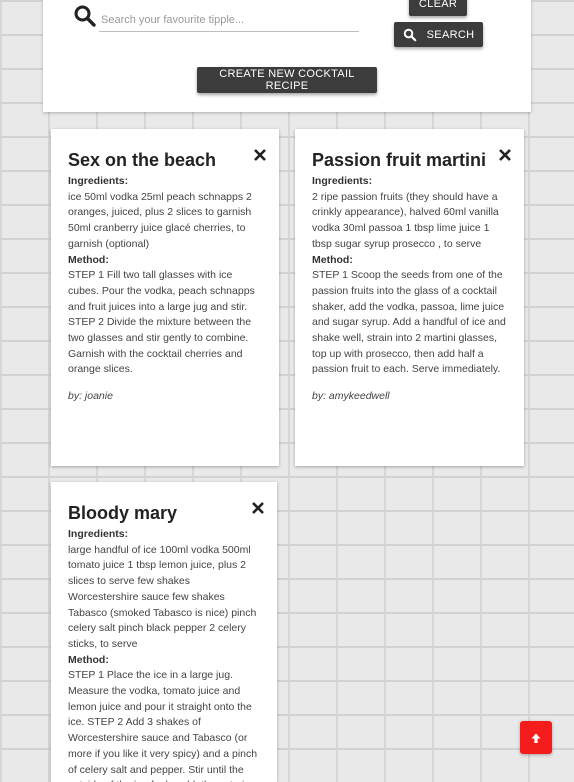  Describe the element at coordinates (287, 80) in the screenshot. I see `create-recipe-button: CREATE NEW COCKTAIL RECIPE` at that location.